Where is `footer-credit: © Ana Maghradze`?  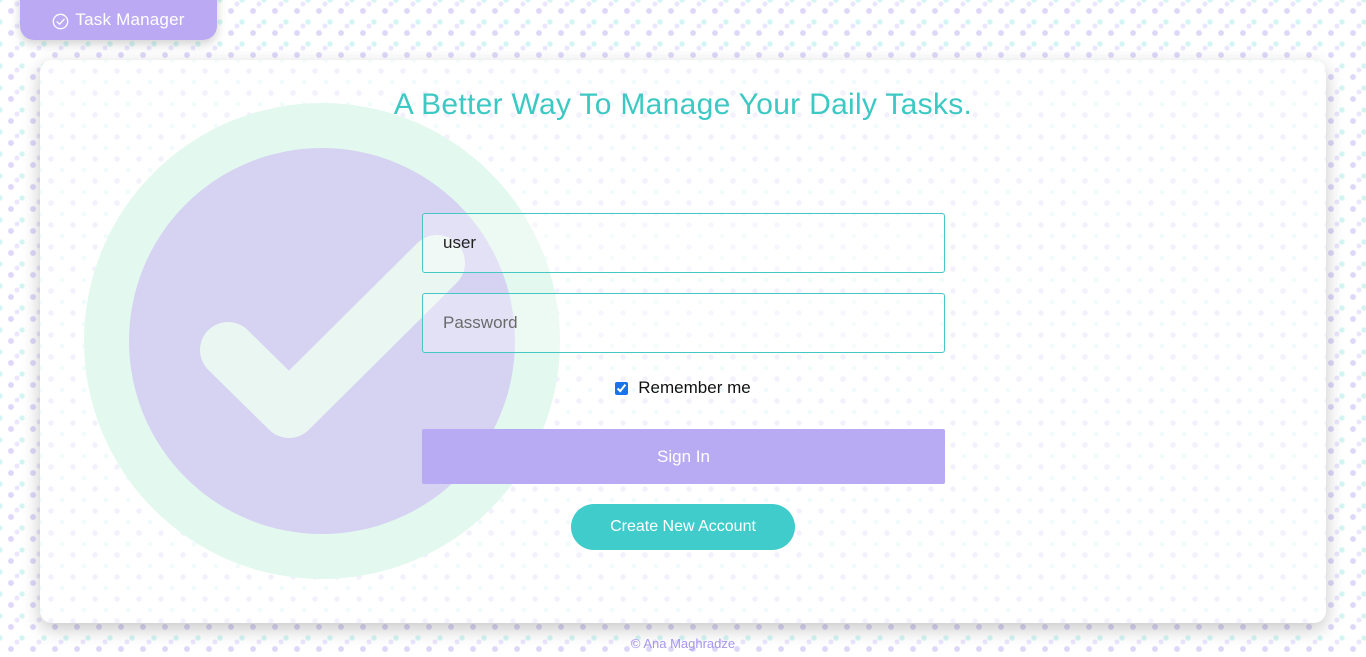
footer-credit: © Ana Maghradze is located at coordinates (683, 643).